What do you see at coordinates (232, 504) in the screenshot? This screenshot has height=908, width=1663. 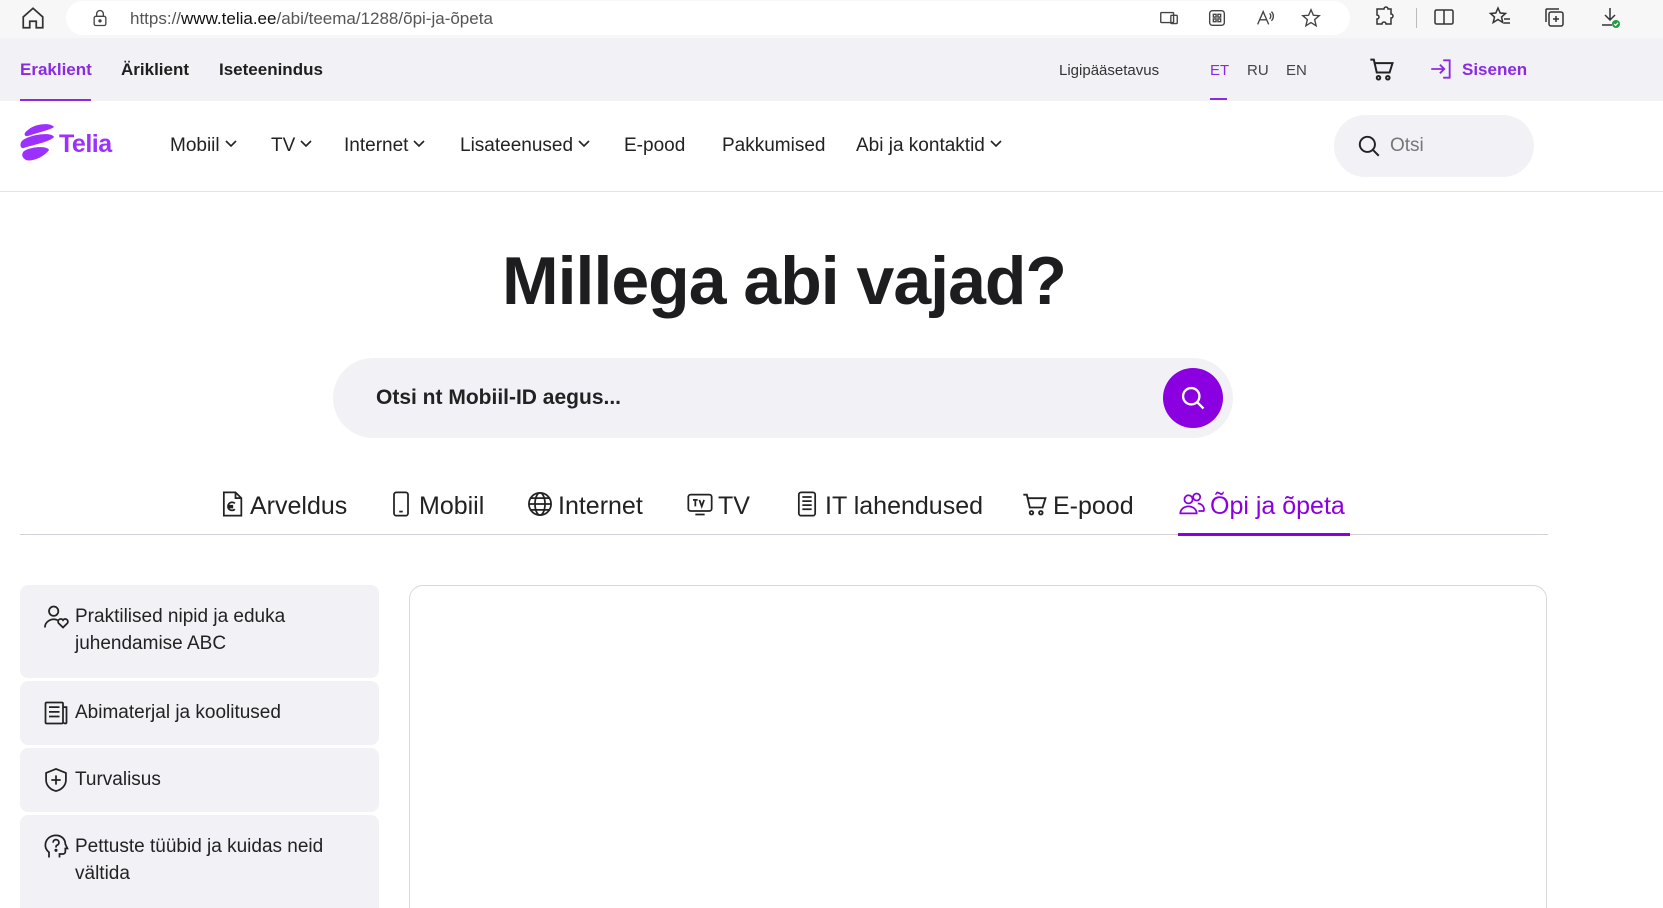 I see `invoice-euro-icon` at bounding box center [232, 504].